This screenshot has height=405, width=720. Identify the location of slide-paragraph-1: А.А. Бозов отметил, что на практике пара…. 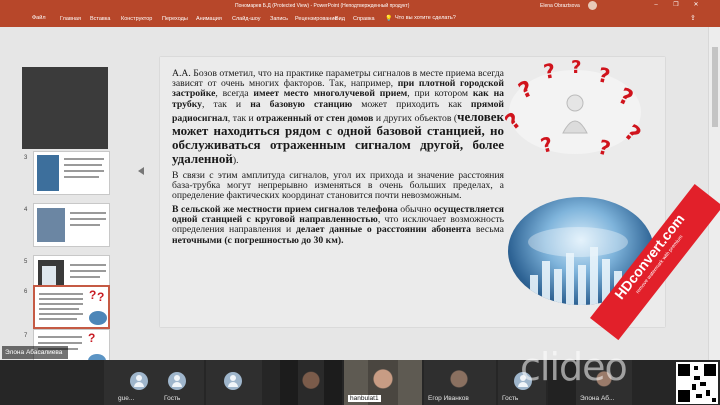
(338, 117).